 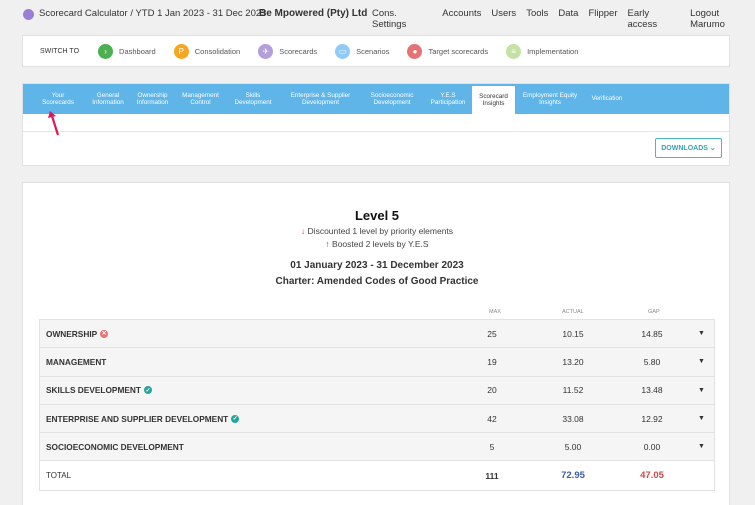 What do you see at coordinates (684, 148) in the screenshot?
I see `downloads-label: DOWNLOADS` at bounding box center [684, 148].